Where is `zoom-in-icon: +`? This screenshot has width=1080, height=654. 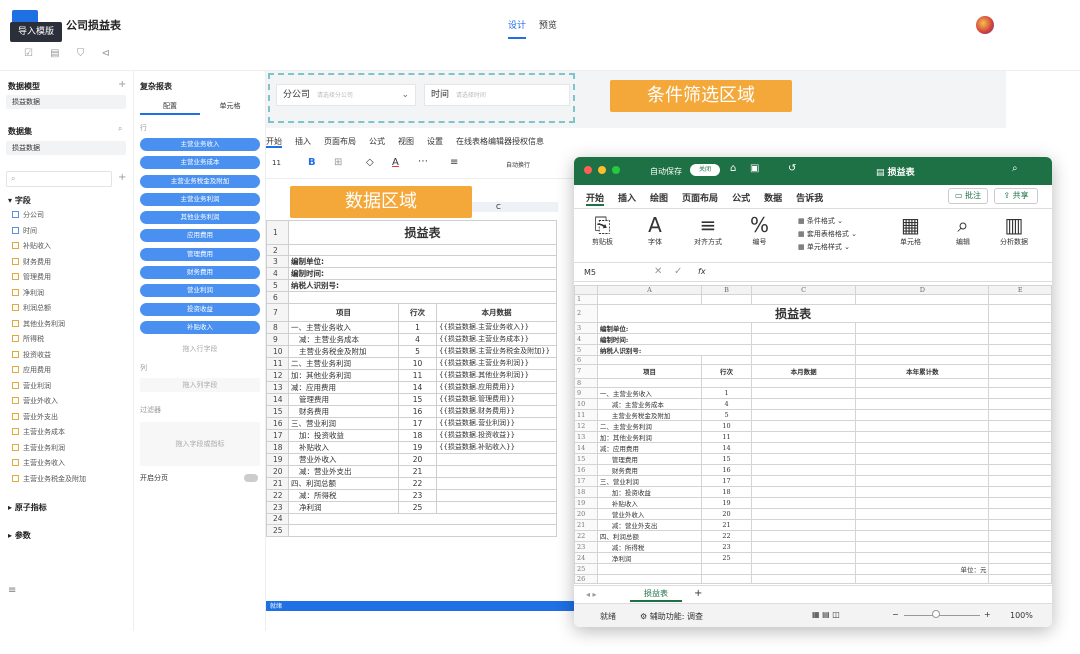 zoom-in-icon: + is located at coordinates (987, 614).